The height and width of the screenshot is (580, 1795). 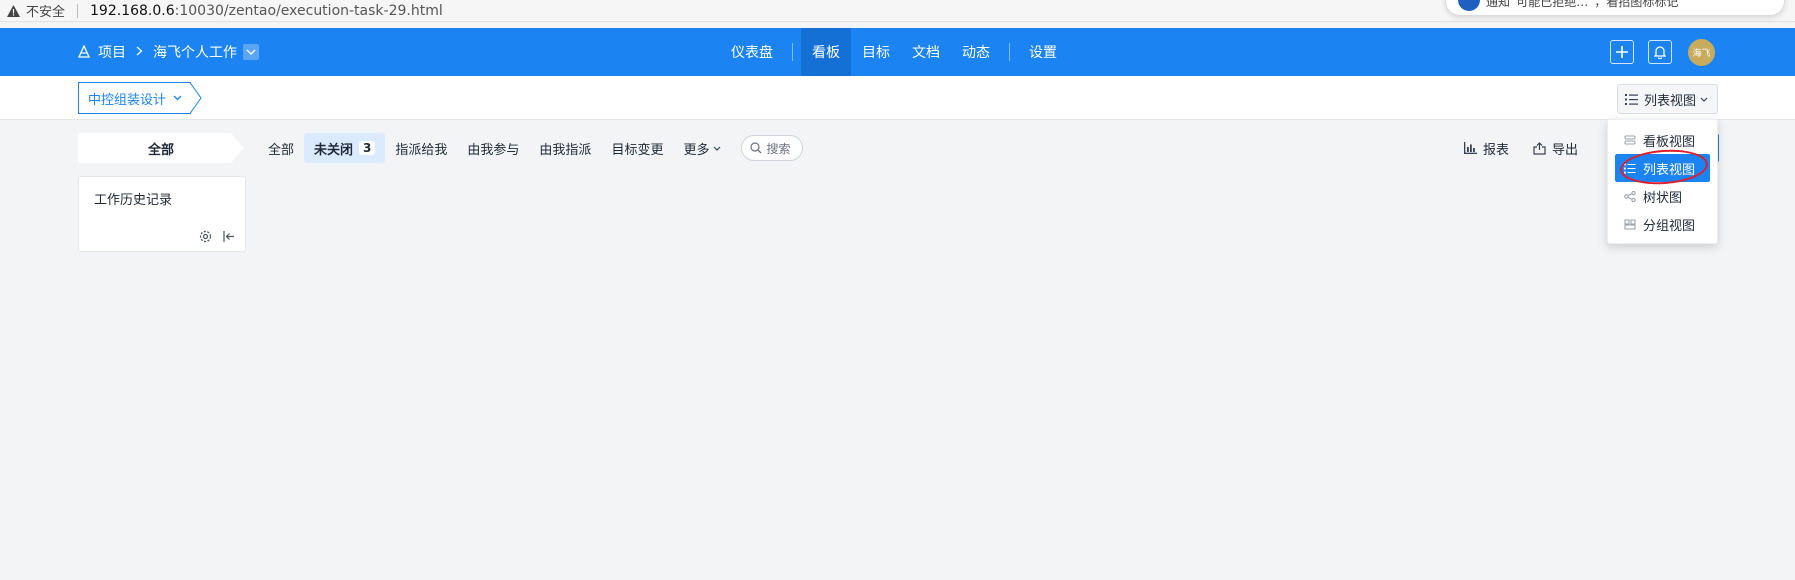 I want to click on notification-pill: 通知“可能已拒绝…”，看招图标标记, so click(x=1615, y=8).